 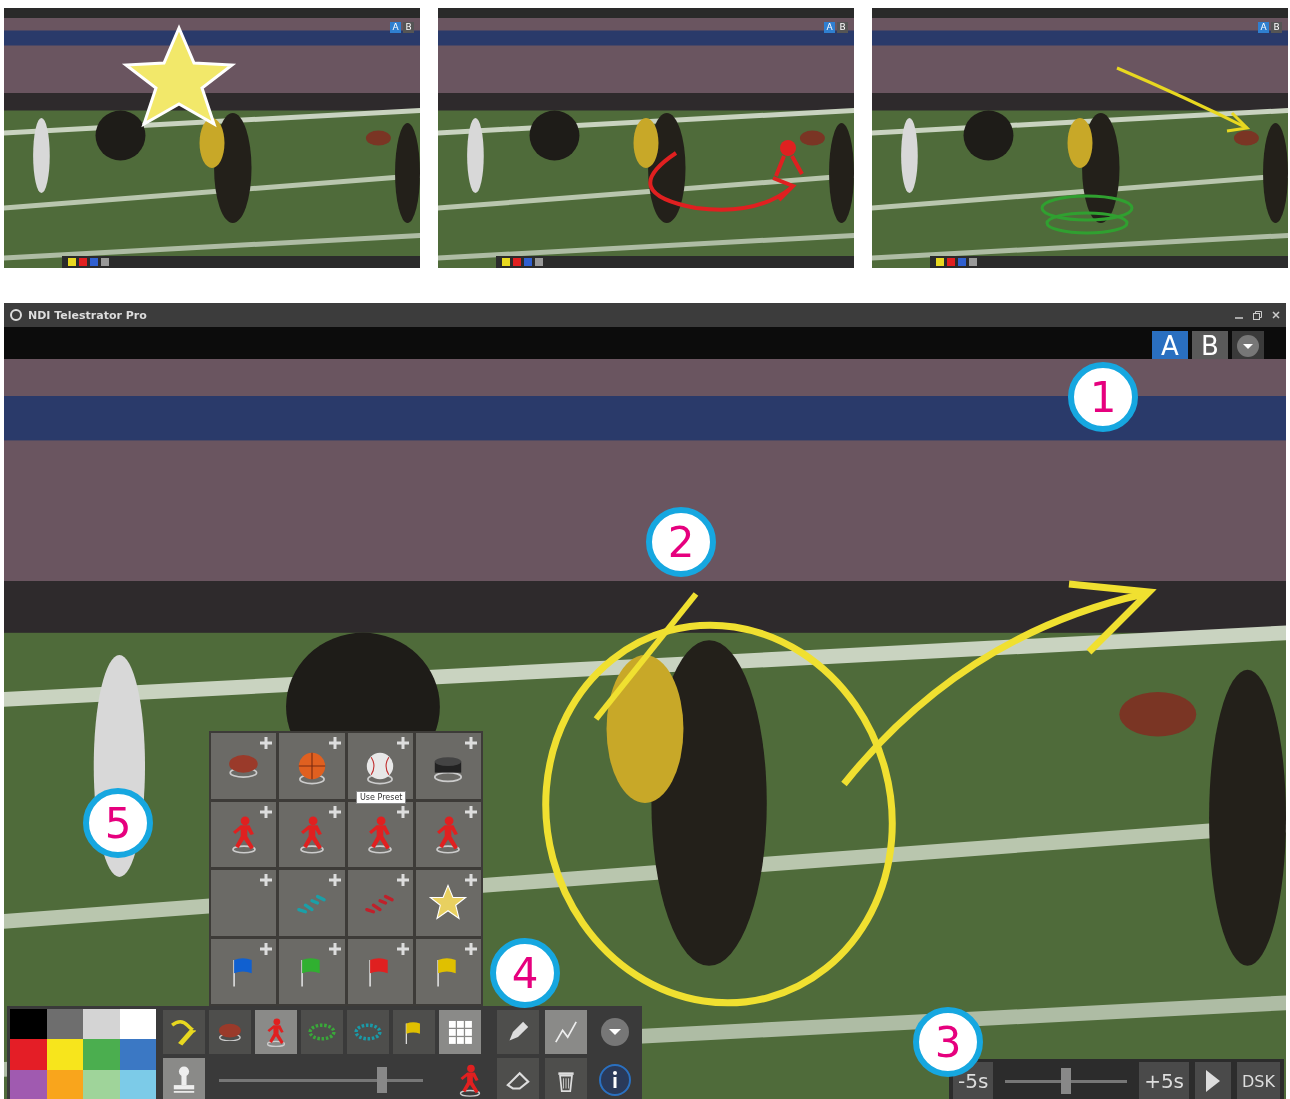 I want to click on dropdown-button, so click(x=1248, y=346).